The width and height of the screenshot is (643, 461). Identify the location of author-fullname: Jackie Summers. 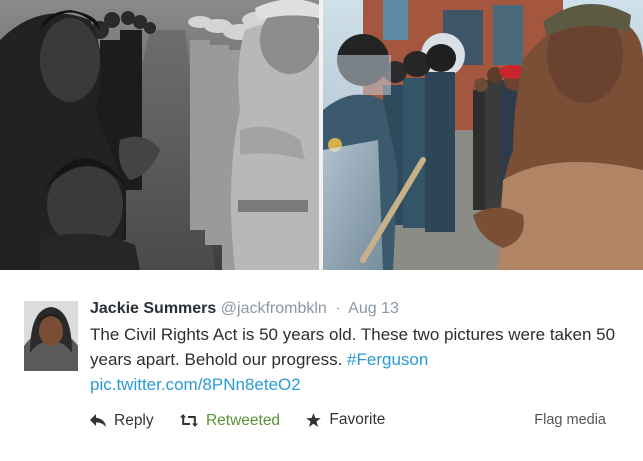
(153, 308).